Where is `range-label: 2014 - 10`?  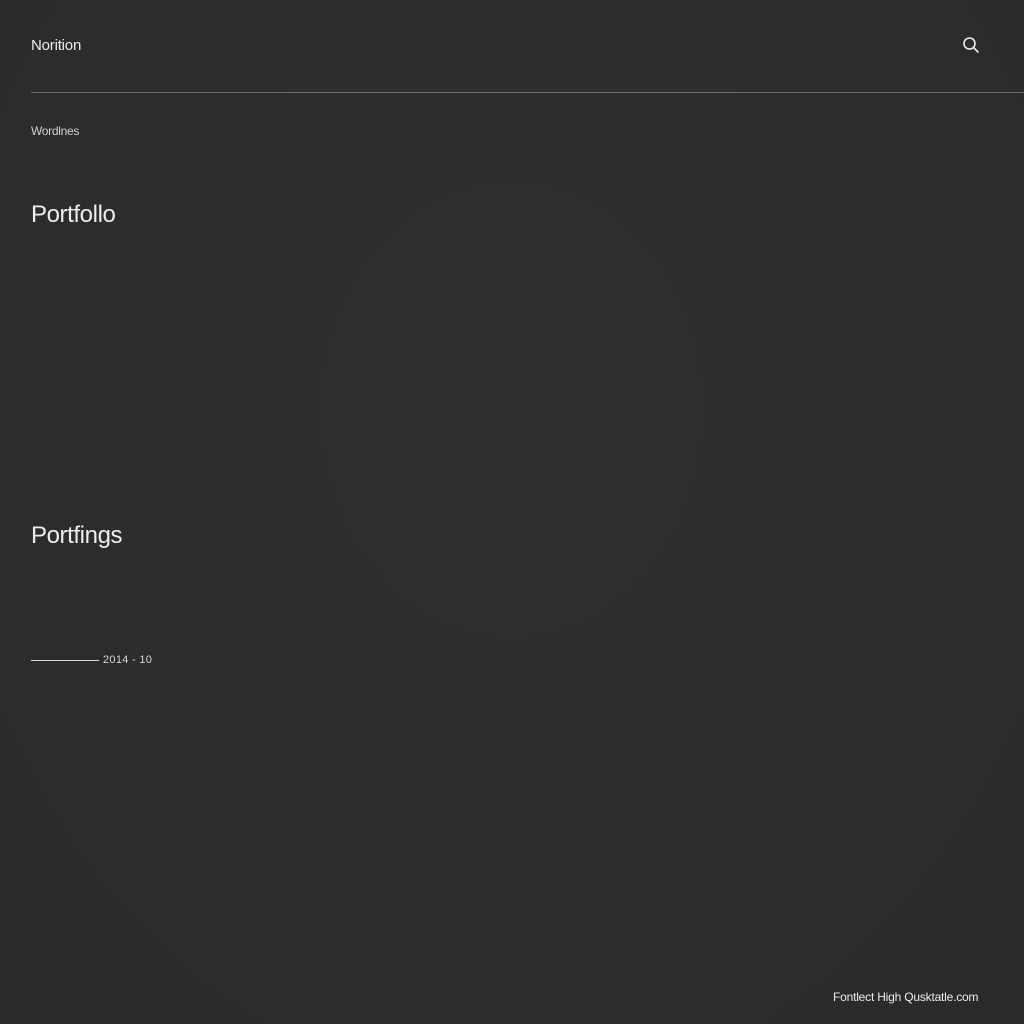 range-label: 2014 - 10 is located at coordinates (128, 660).